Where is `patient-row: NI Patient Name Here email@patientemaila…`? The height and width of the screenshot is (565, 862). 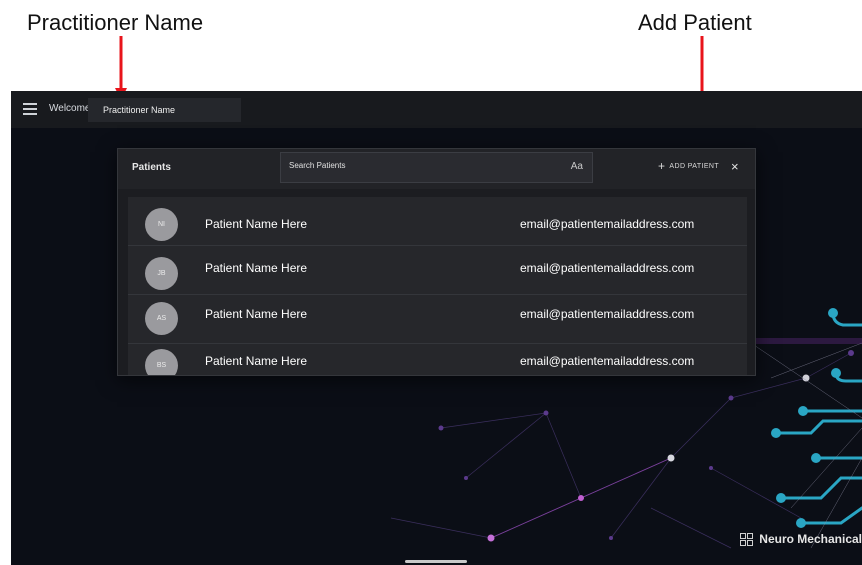 patient-row: NI Patient Name Here email@patientemaila… is located at coordinates (437, 221).